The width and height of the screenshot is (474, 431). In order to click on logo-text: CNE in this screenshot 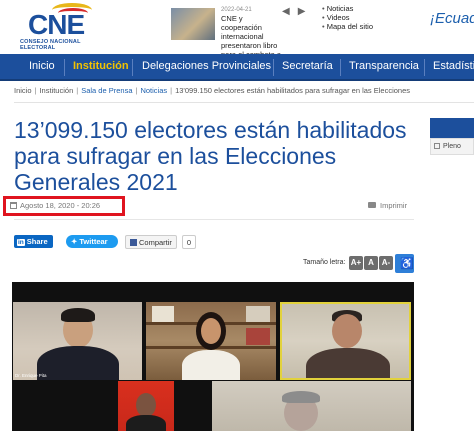, I will do `click(56, 24)`.